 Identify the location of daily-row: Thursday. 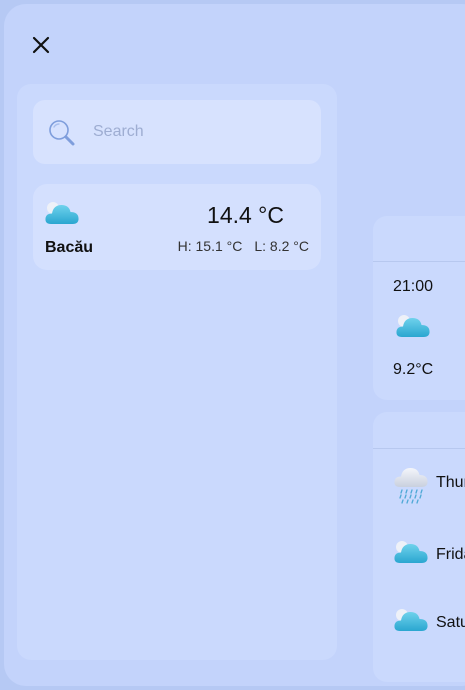
(419, 484).